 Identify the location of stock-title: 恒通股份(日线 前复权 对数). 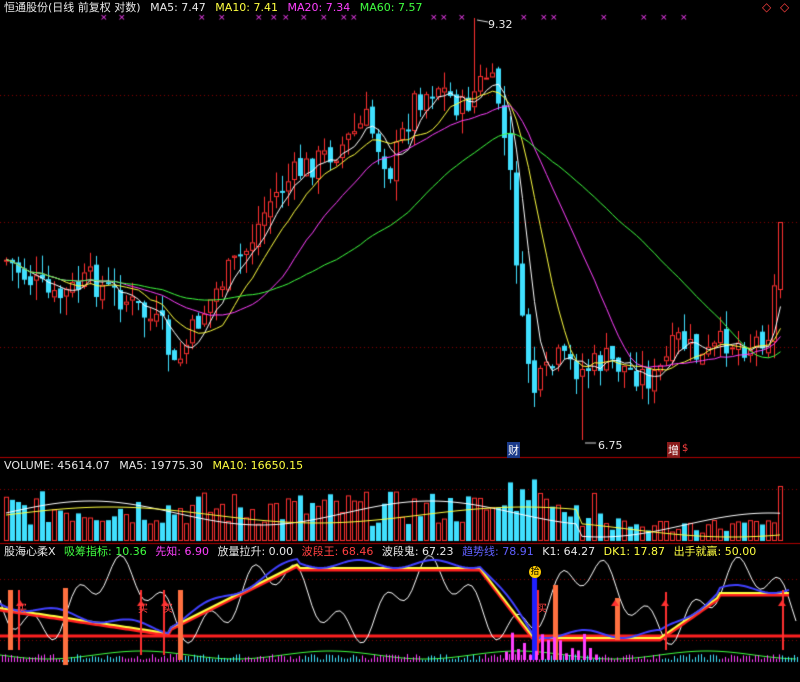
(72, 7).